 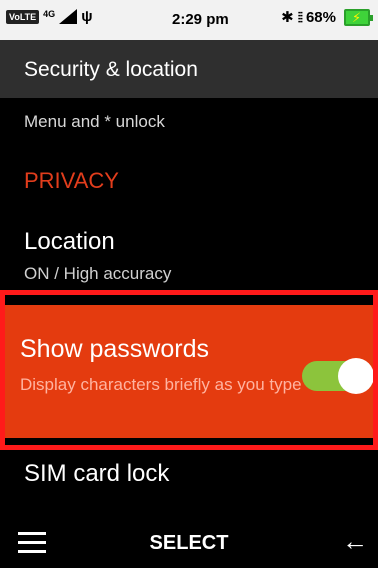 What do you see at coordinates (23, 16) in the screenshot?
I see `volte-badge: VoLTE` at bounding box center [23, 16].